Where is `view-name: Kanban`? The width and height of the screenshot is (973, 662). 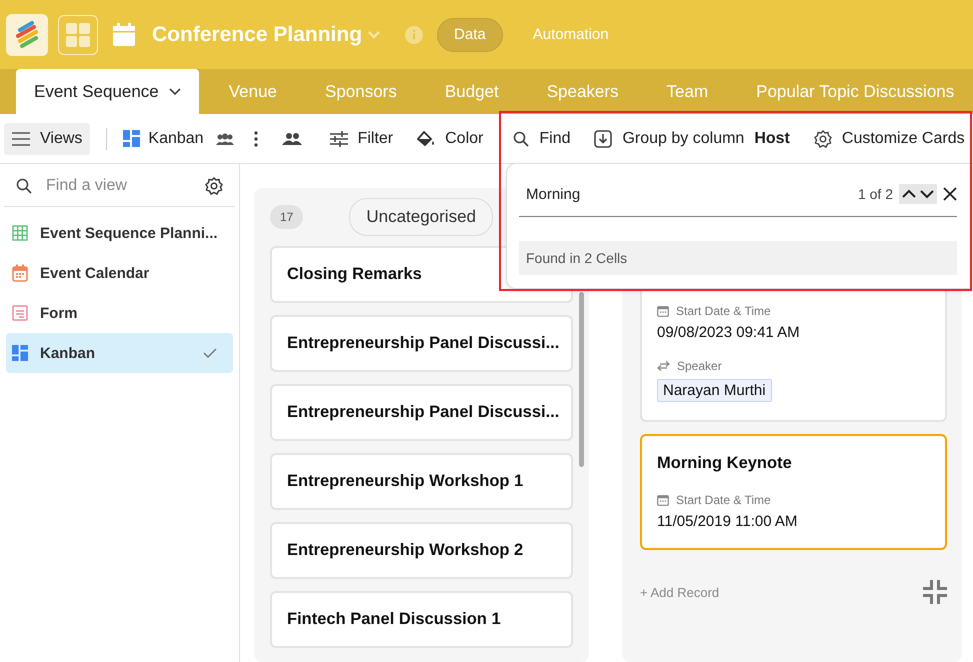
view-name: Kanban is located at coordinates (176, 139).